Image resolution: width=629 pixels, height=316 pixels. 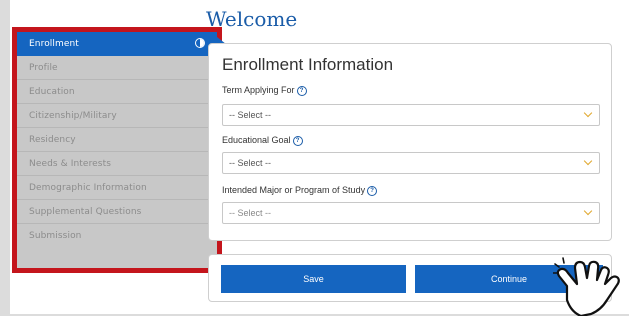 I want to click on term-label: Term Applying For?, so click(x=264, y=90).